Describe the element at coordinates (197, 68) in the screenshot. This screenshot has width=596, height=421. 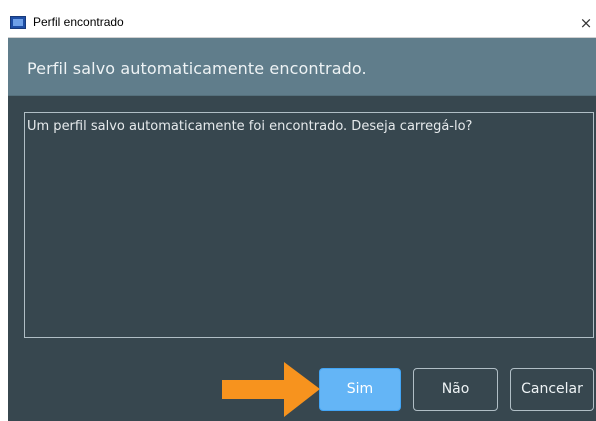
I see `header-title: Perfil salvo automaticamente encontrado.` at that location.